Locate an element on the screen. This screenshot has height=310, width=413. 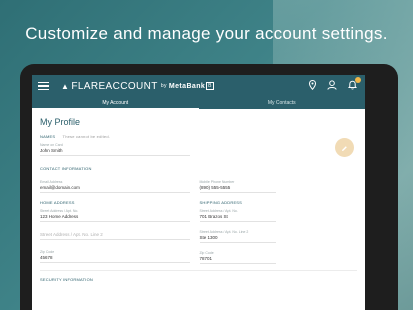
phone-field: Mobile Phone Number (890) 555-5555 is located at coordinates (278, 186).